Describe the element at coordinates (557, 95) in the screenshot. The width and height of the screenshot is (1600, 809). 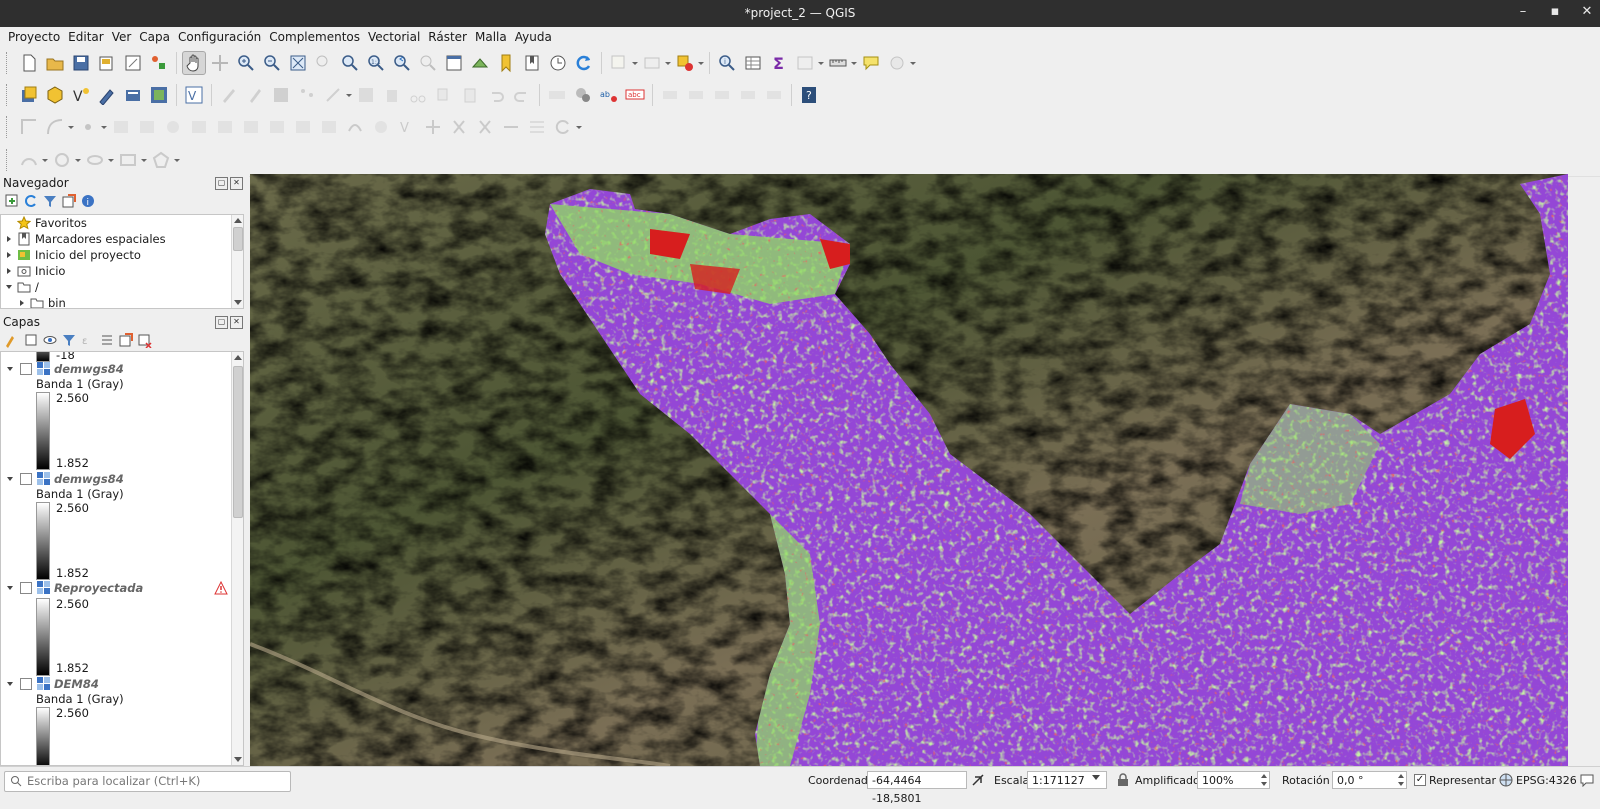
I see `label-toolbar-icon` at that location.